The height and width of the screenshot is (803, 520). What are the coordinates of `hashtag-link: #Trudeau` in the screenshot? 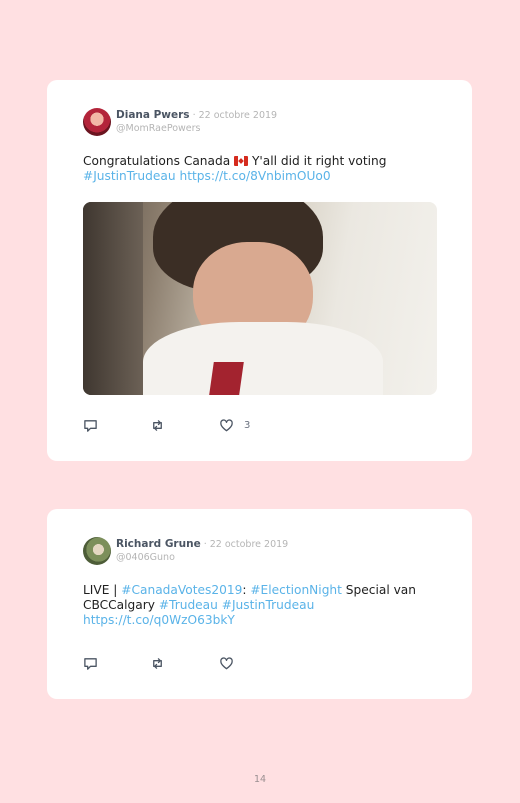 It's located at (188, 605).